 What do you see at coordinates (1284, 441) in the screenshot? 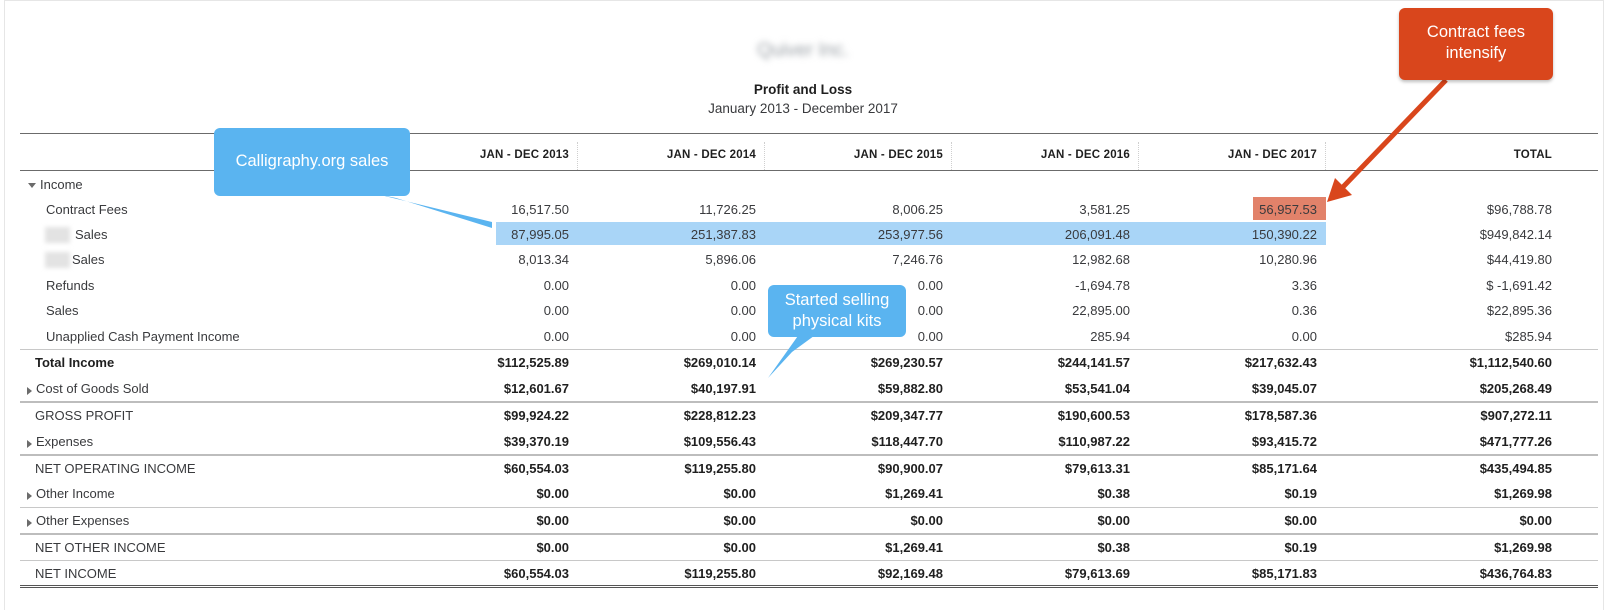
I see `cell-2017: $93,415.72` at bounding box center [1284, 441].